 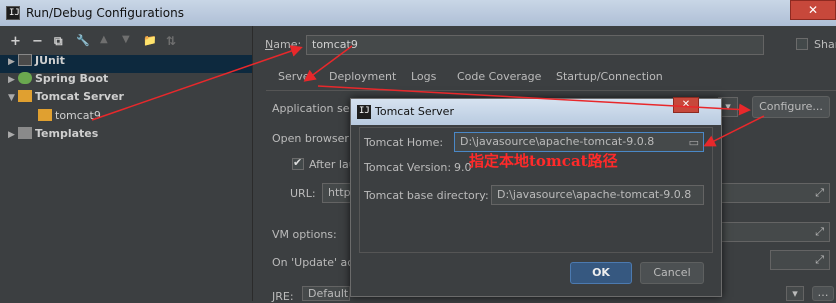 I want to click on arrow-configure-to-home, so click(x=734, y=131).